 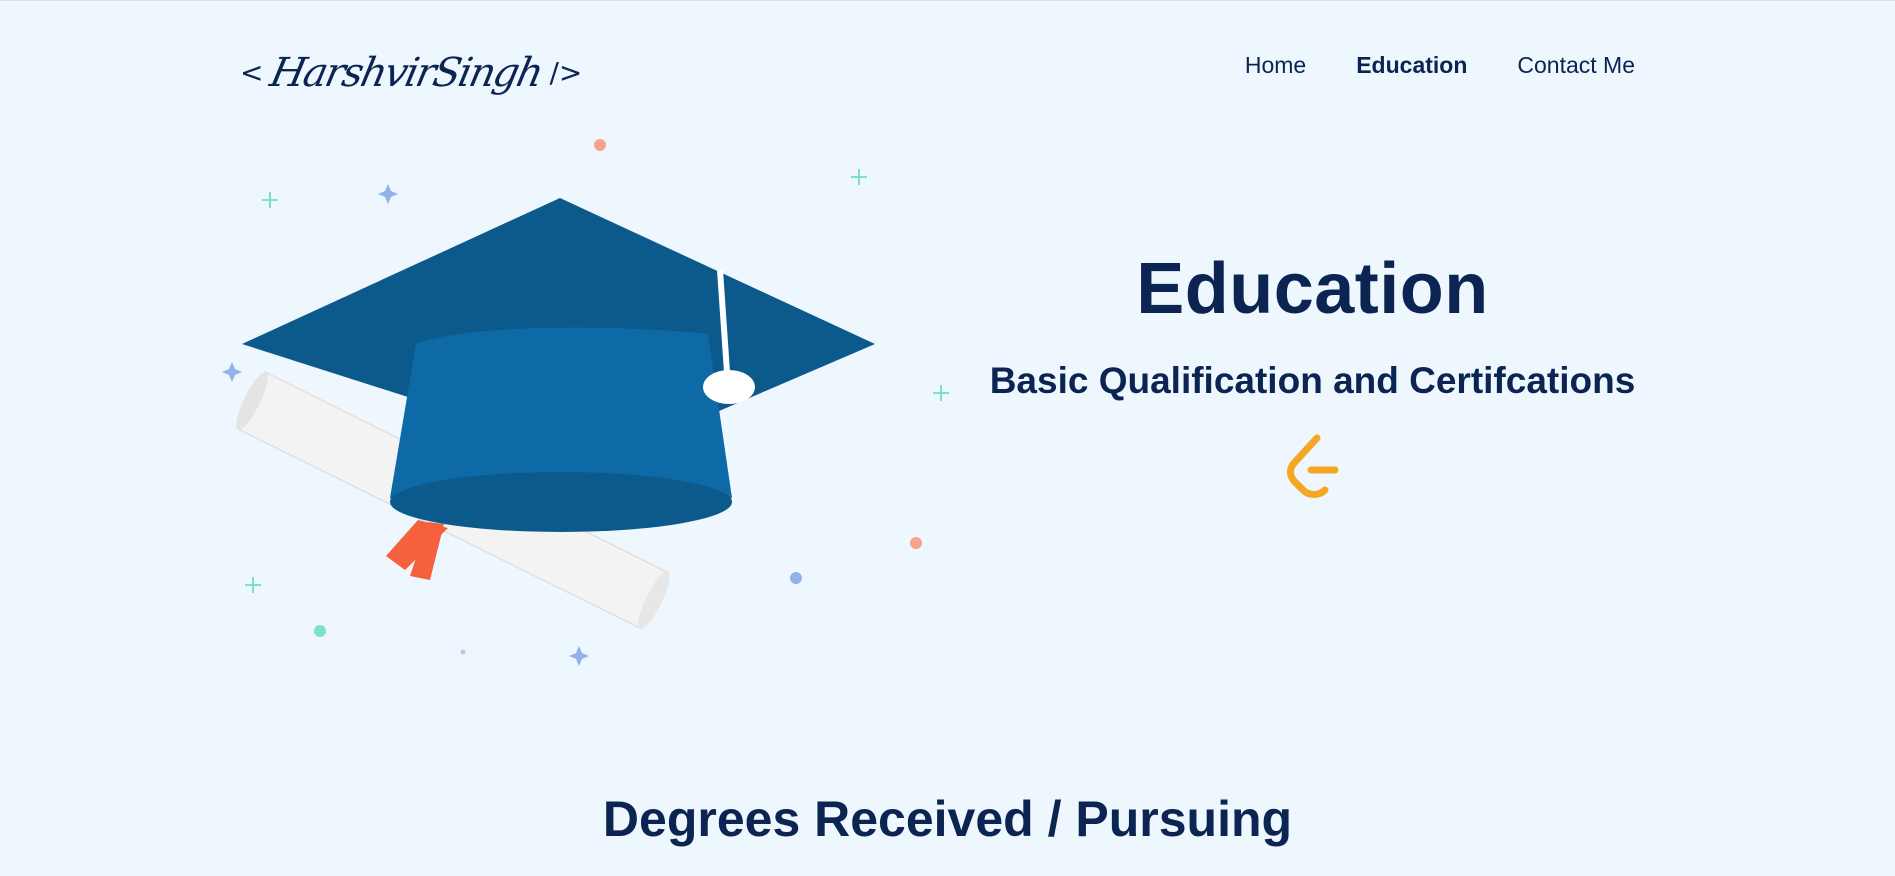 What do you see at coordinates (1312, 381) in the screenshot?
I see `page-subtitle: Basic Qualification and Certifcations` at bounding box center [1312, 381].